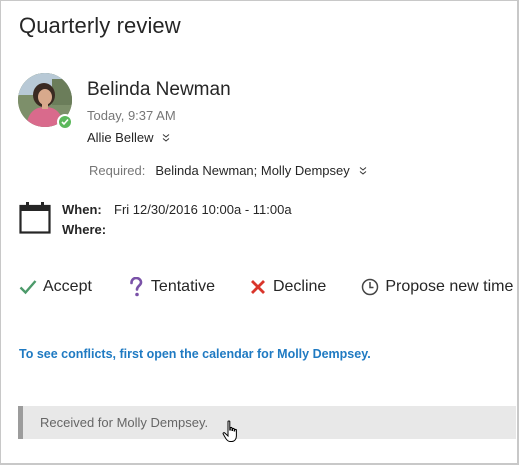 This screenshot has height=466, width=520. Describe the element at coordinates (159, 90) in the screenshot. I see `sender-name: Belinda Newman` at that location.